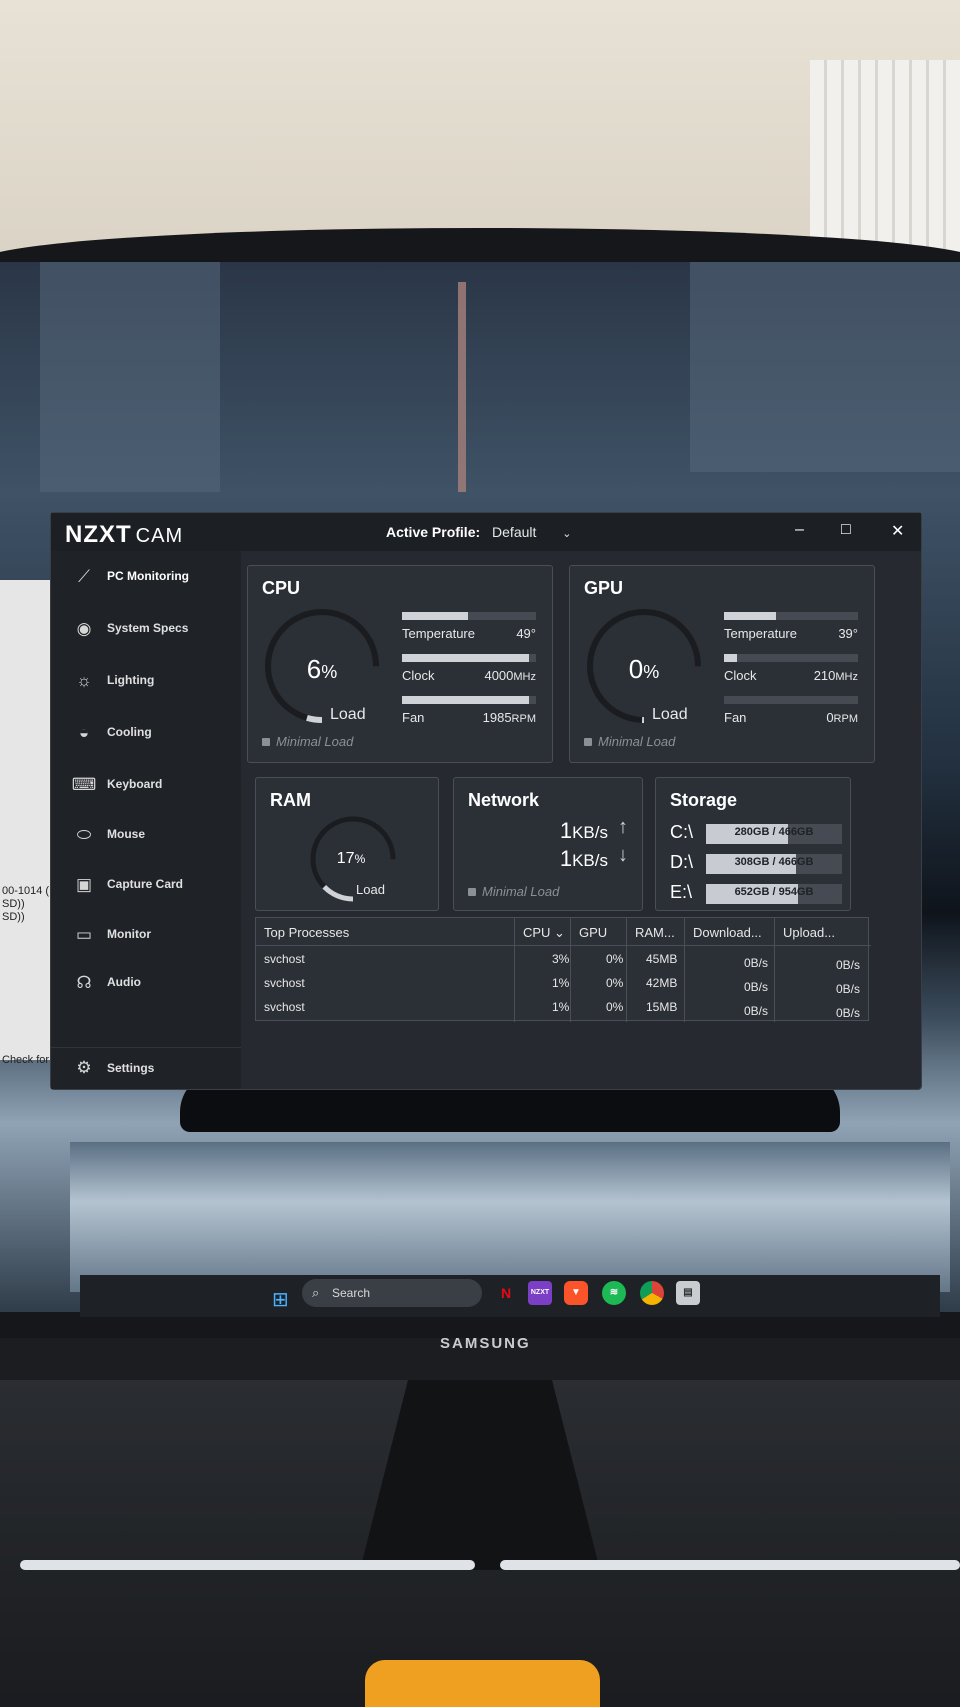  I want to click on close-button: ✕, so click(897, 531).